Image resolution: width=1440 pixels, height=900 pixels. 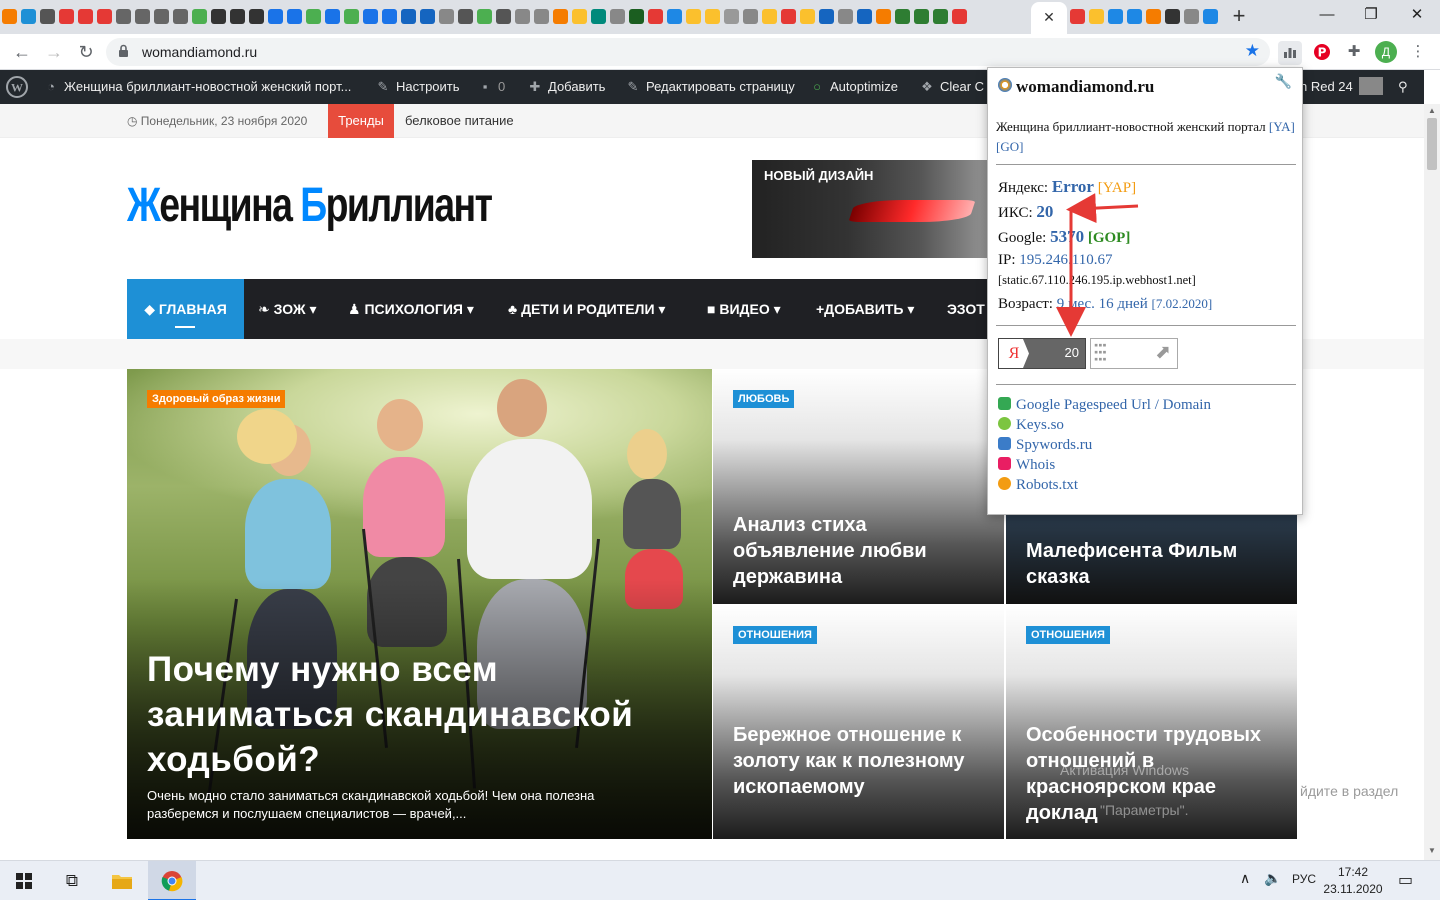 I want to click on menu-item-add: +ДОБАВИТЬ ▾, so click(x=865, y=309).